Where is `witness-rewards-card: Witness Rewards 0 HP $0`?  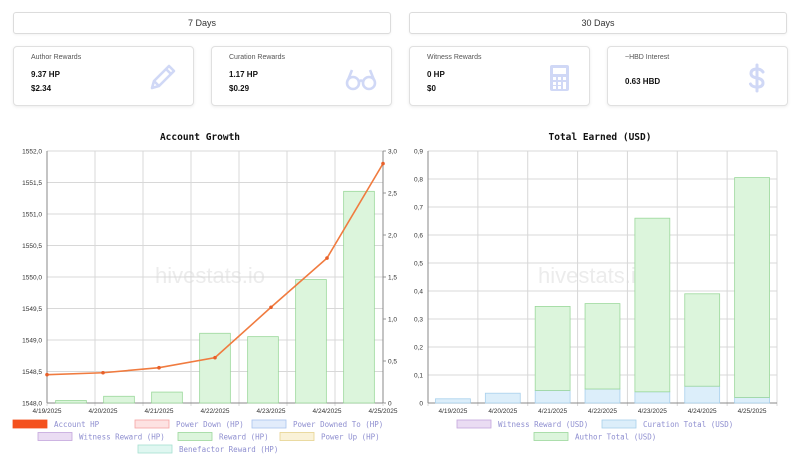 witness-rewards-card: Witness Rewards 0 HP $0 is located at coordinates (499, 76).